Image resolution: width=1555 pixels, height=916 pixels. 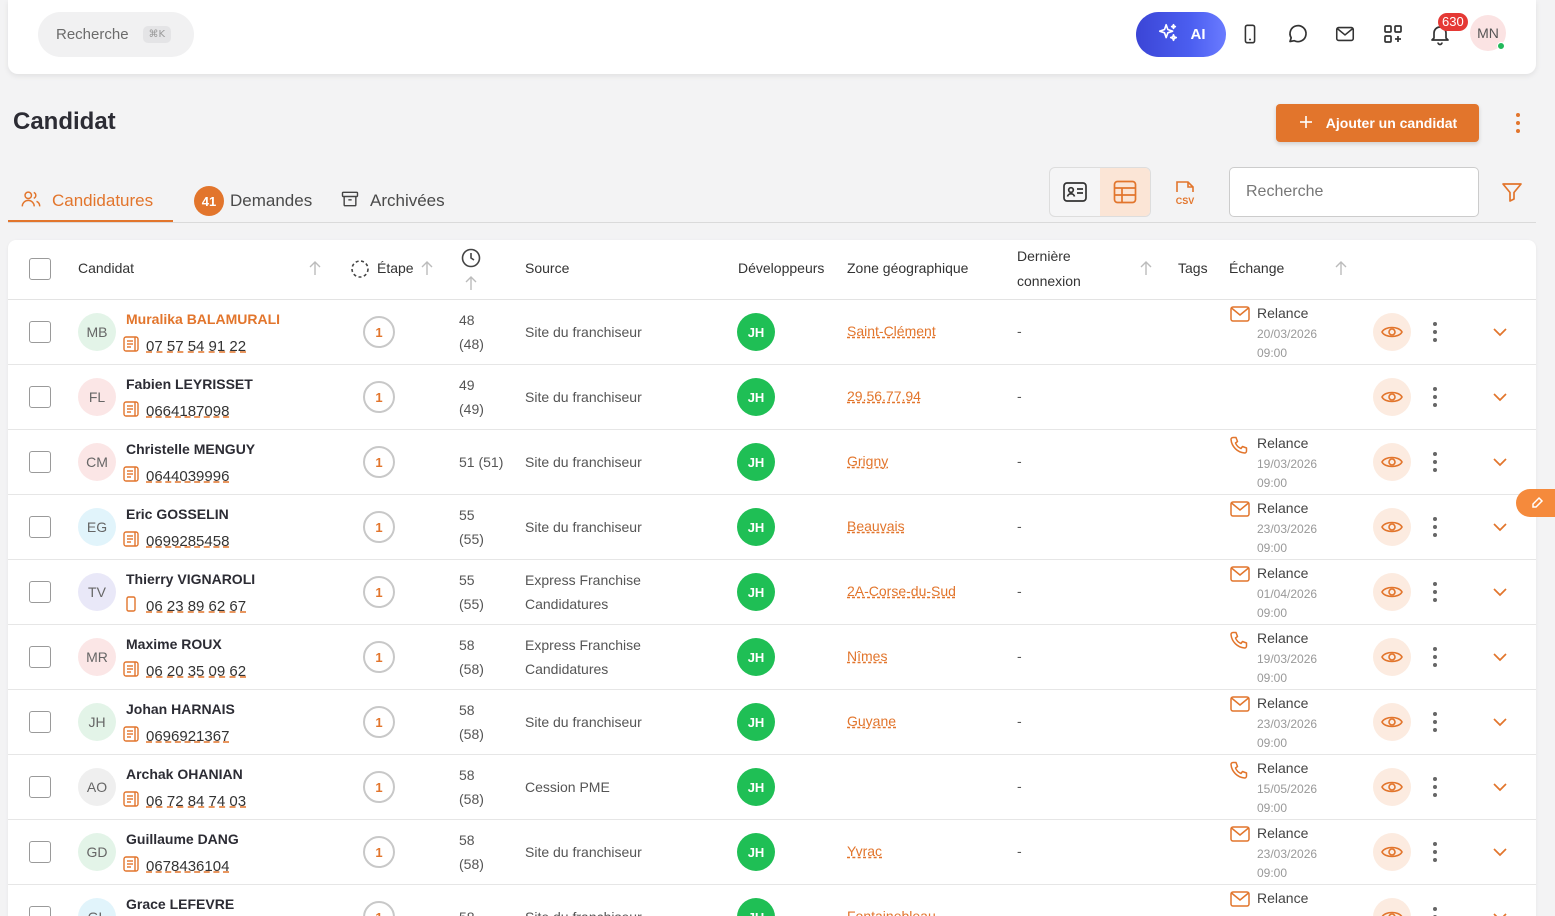 What do you see at coordinates (1185, 193) in the screenshot?
I see `csv-export-icon: CSV` at bounding box center [1185, 193].